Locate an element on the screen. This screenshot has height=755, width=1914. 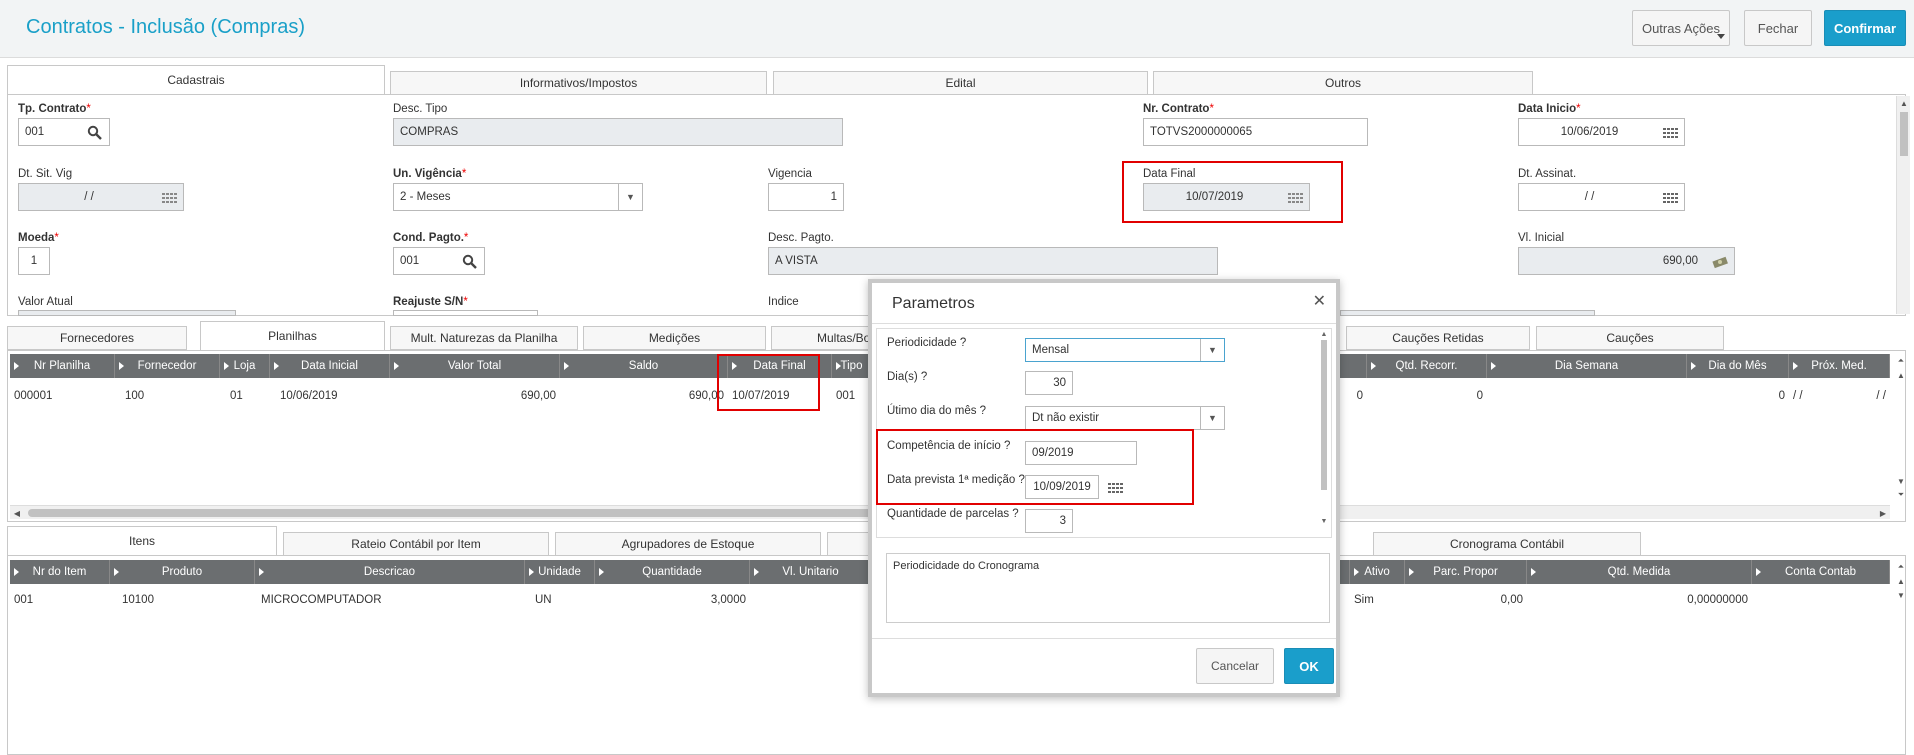
col-produto: Produto is located at coordinates (182, 572).